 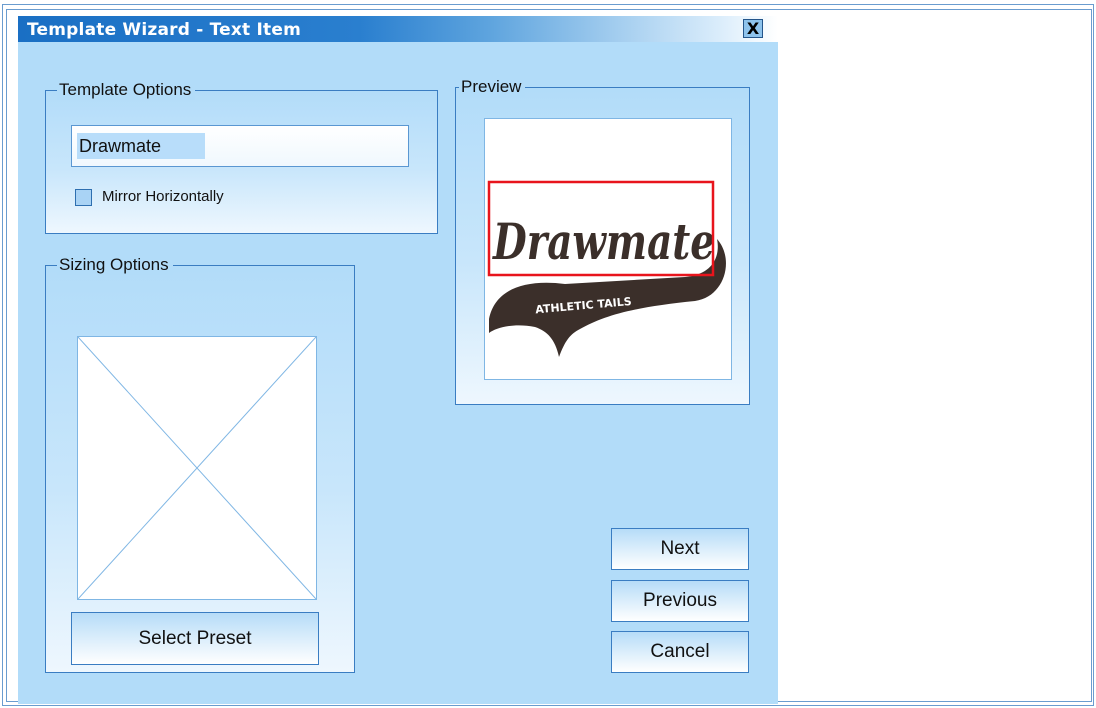 I want to click on mirror-horizontally-label: Mirror Horizontally, so click(x=163, y=196).